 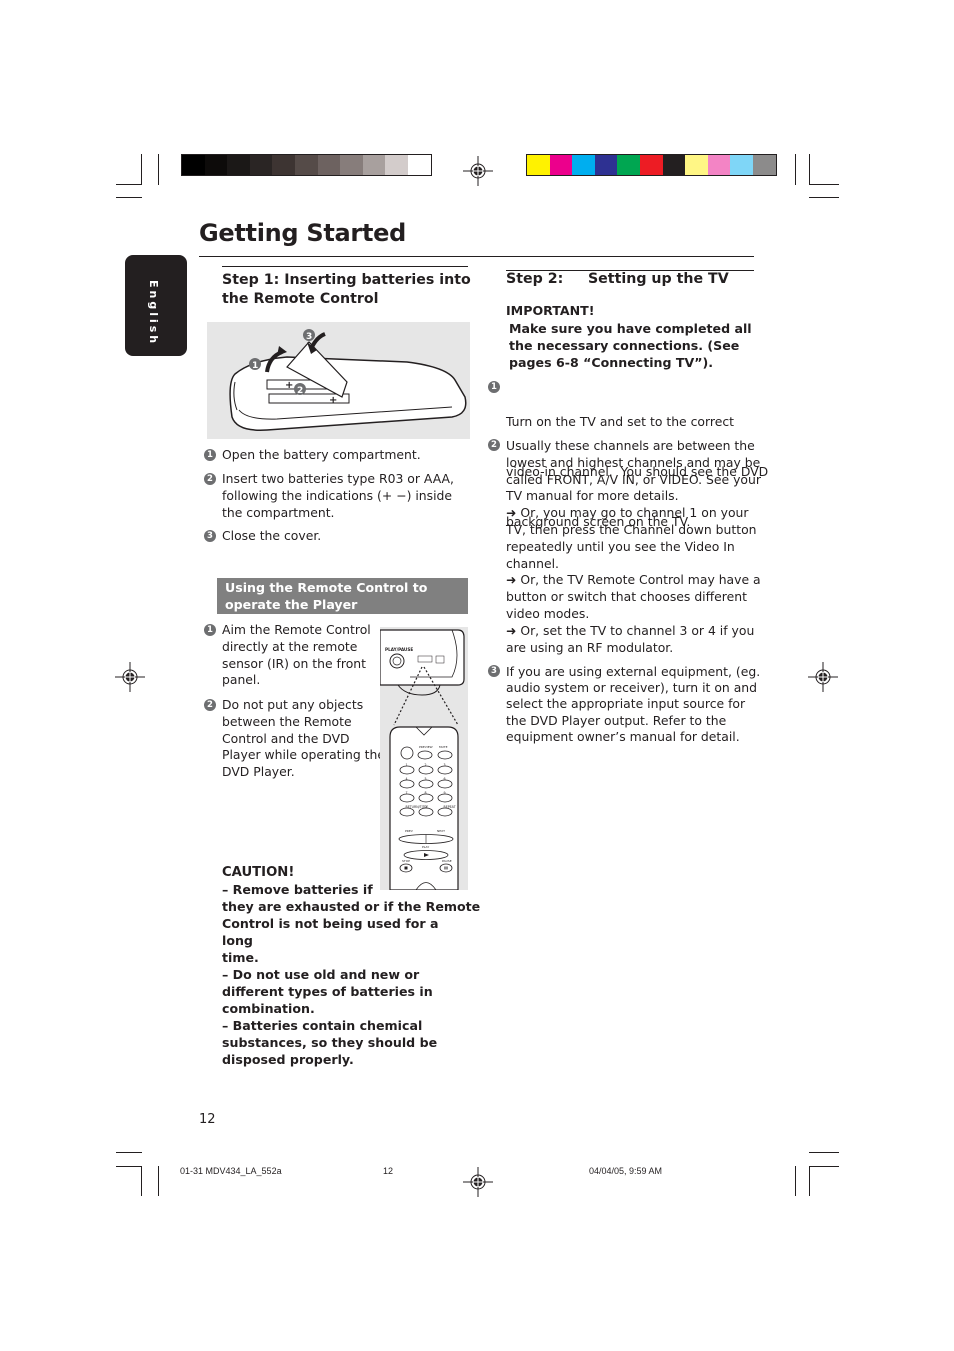 I want to click on text-line: TV, then press the Channel down button, so click(x=631, y=529).